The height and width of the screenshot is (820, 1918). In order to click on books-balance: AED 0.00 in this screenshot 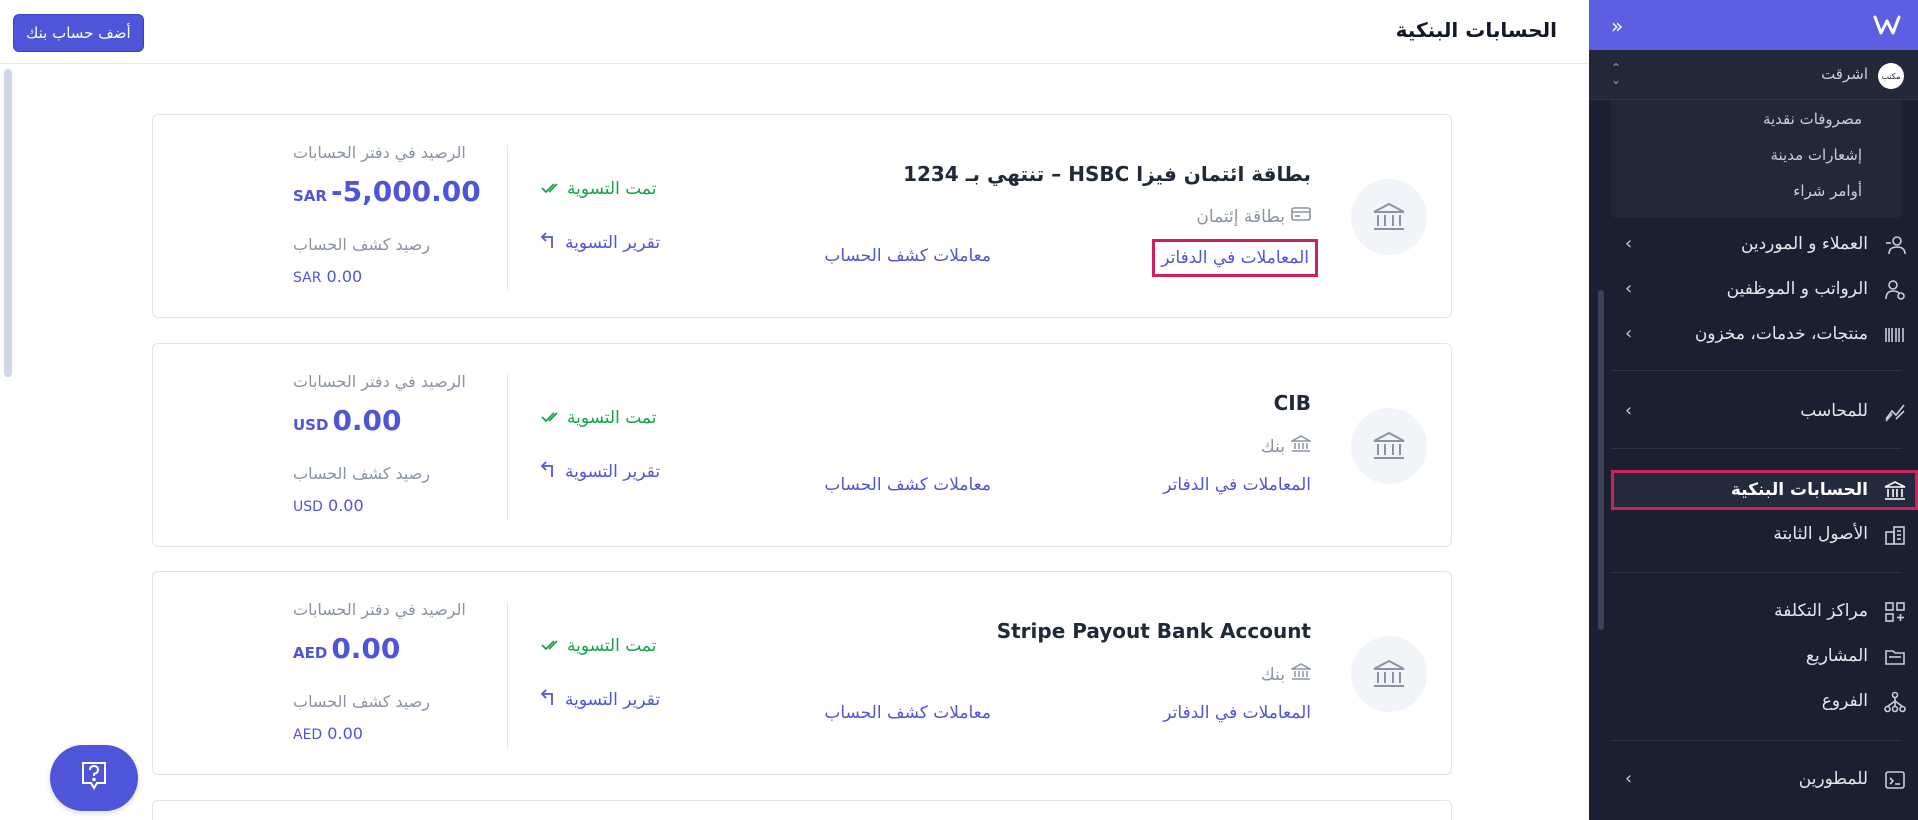, I will do `click(346, 648)`.